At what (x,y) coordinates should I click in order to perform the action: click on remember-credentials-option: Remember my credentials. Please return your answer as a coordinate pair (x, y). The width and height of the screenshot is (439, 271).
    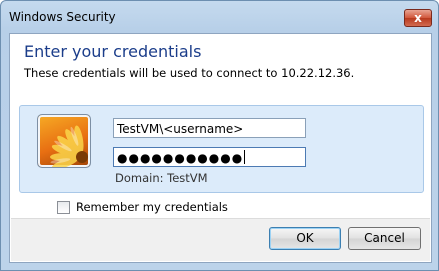
    Looking at the image, I should click on (142, 207).